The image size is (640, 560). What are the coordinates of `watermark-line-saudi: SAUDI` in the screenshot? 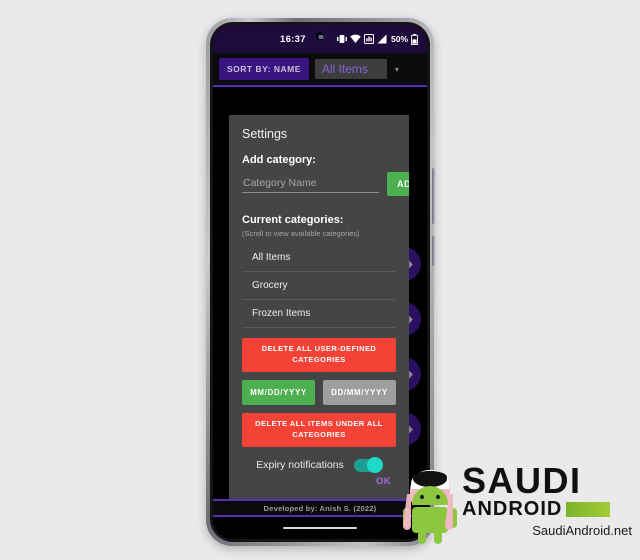 It's located at (522, 480).